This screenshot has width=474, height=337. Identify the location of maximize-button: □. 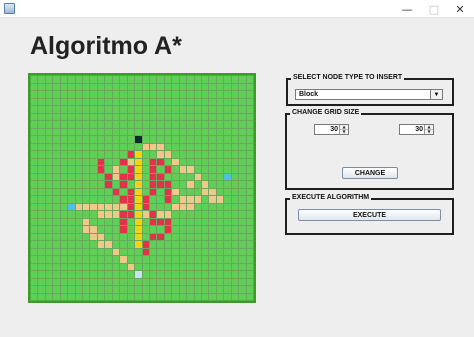
(434, 9).